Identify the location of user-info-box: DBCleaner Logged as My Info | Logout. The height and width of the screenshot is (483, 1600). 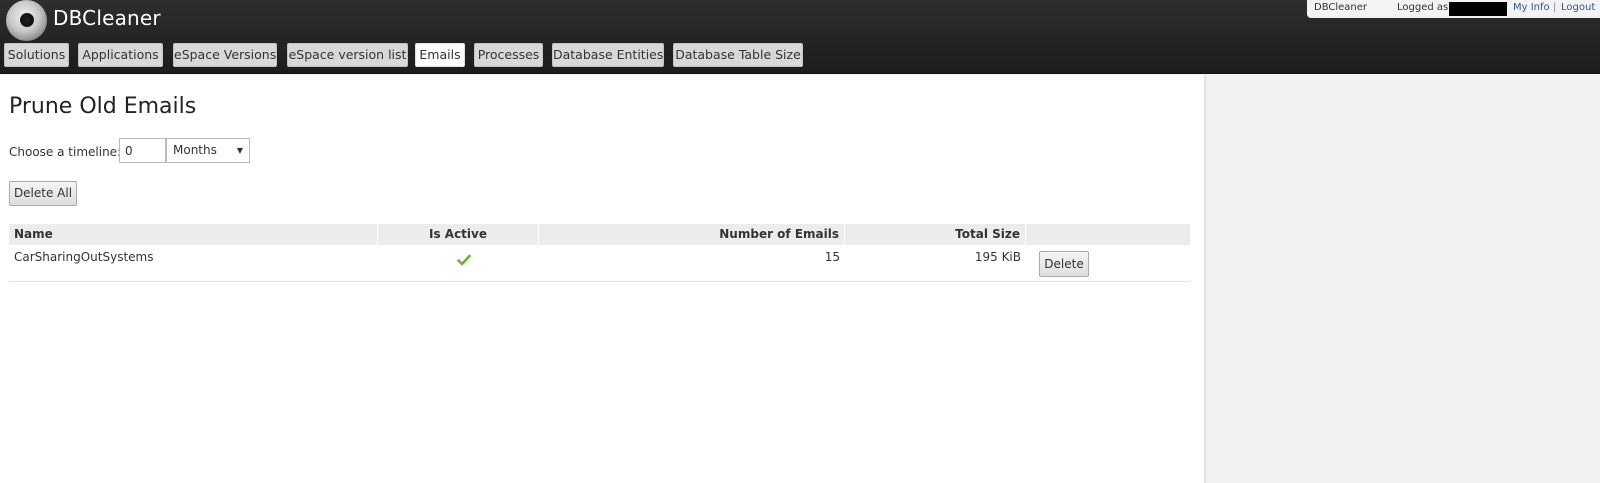
(1453, 9).